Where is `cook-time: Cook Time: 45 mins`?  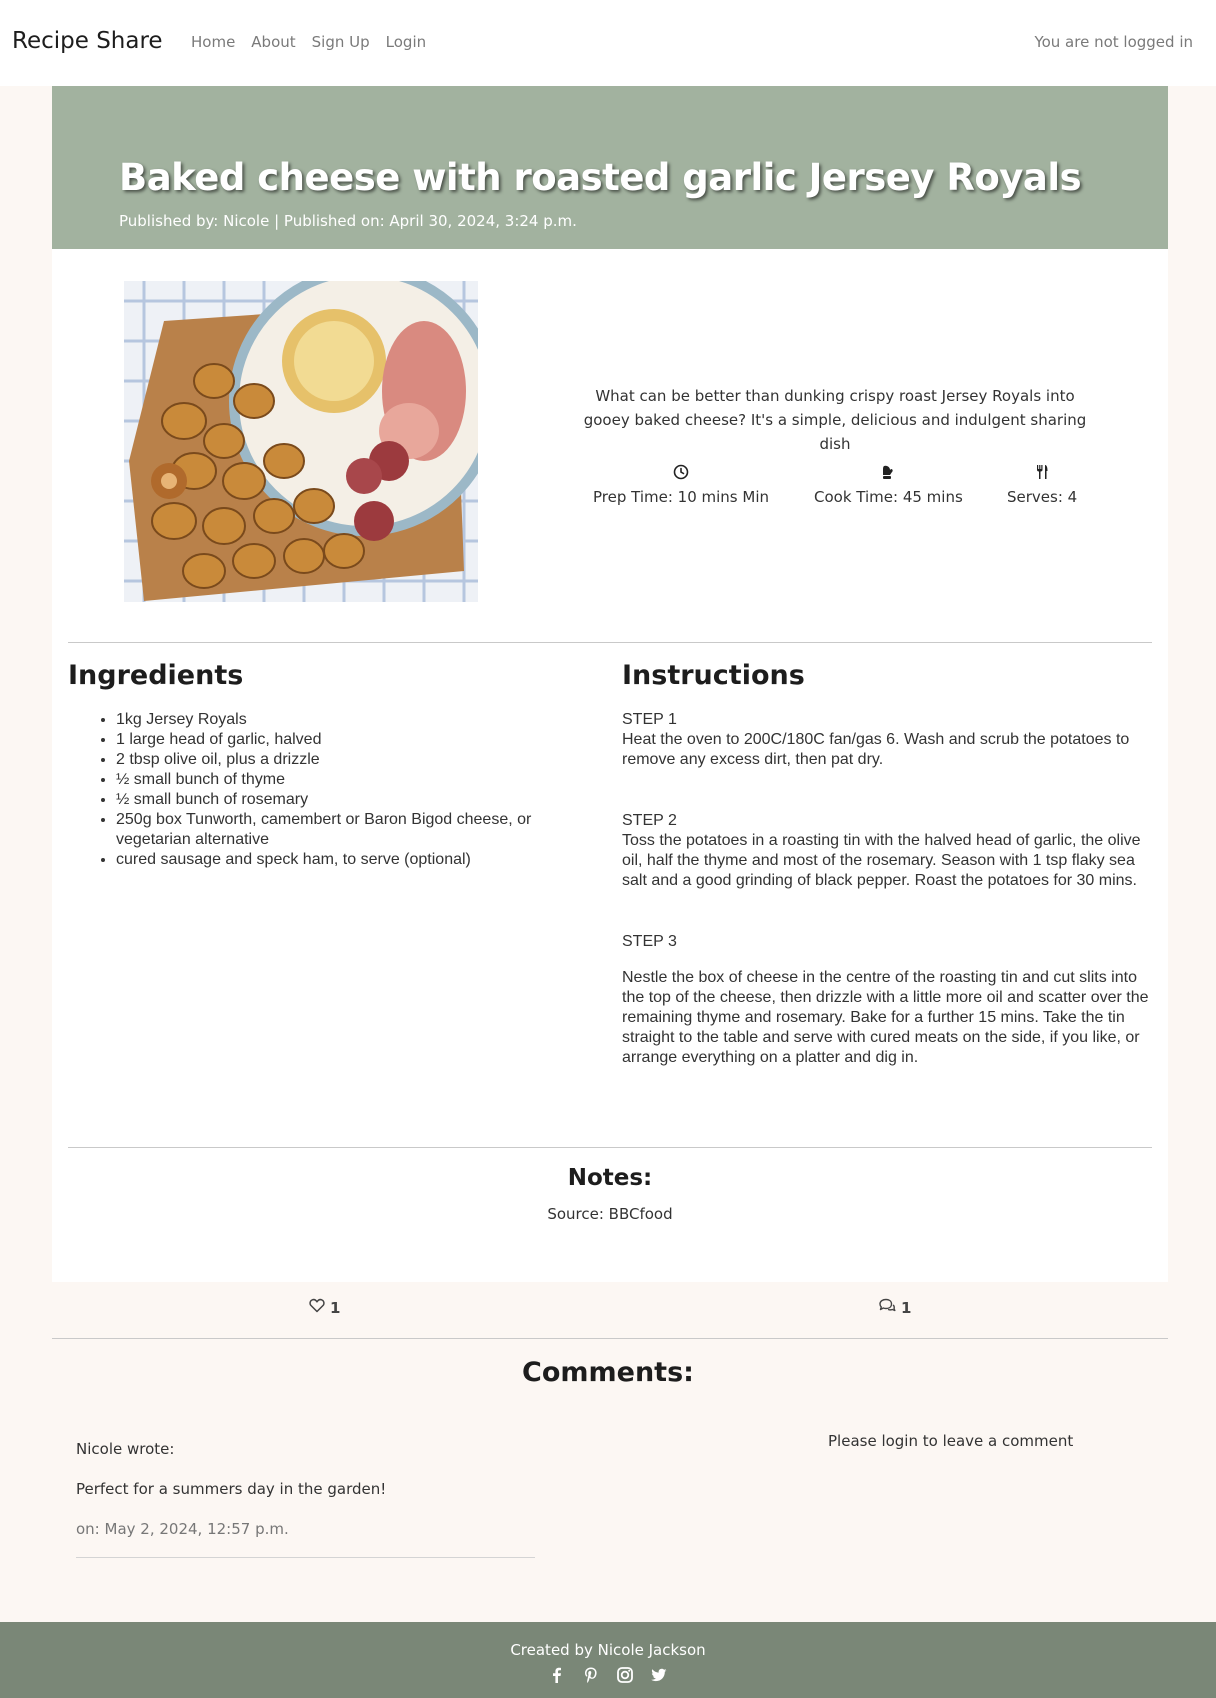 cook-time: Cook Time: 45 mins is located at coordinates (888, 485).